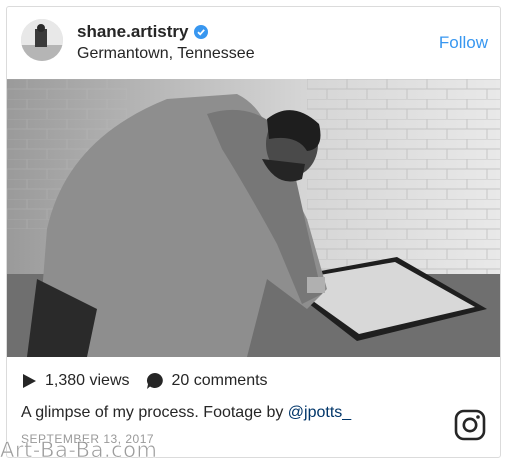 Image resolution: width=509 pixels, height=465 pixels. What do you see at coordinates (154, 412) in the screenshot?
I see `caption-text: A glimpse of my process. Footage by` at bounding box center [154, 412].